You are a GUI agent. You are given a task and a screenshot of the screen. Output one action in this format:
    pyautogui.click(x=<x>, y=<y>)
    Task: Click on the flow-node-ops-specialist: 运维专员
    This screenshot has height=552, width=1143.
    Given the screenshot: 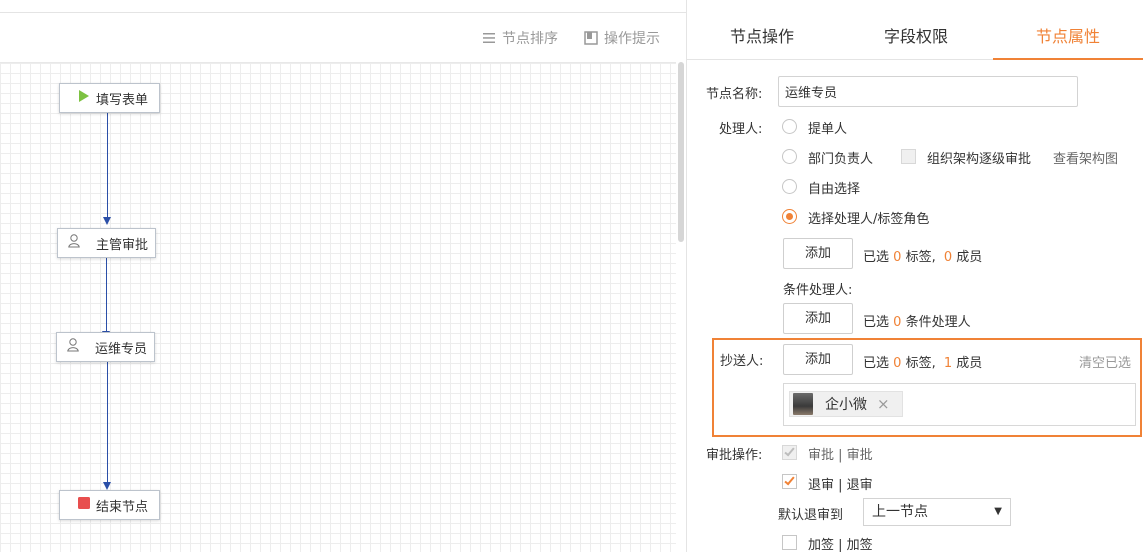 What is the action you would take?
    pyautogui.click(x=105, y=347)
    